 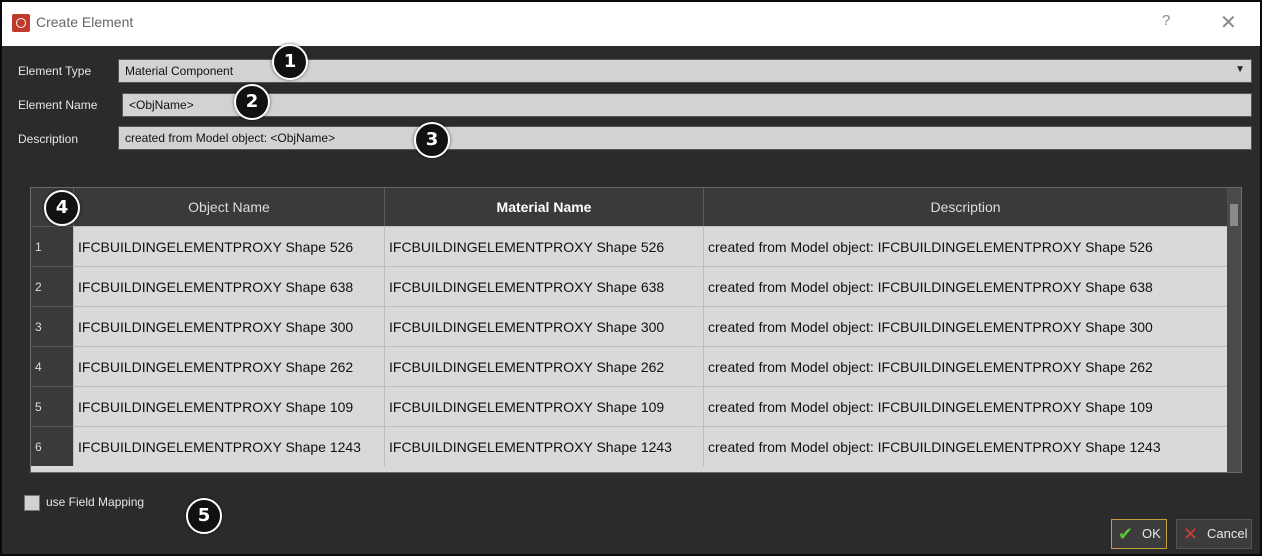 I want to click on row-number: 4, so click(x=52, y=366).